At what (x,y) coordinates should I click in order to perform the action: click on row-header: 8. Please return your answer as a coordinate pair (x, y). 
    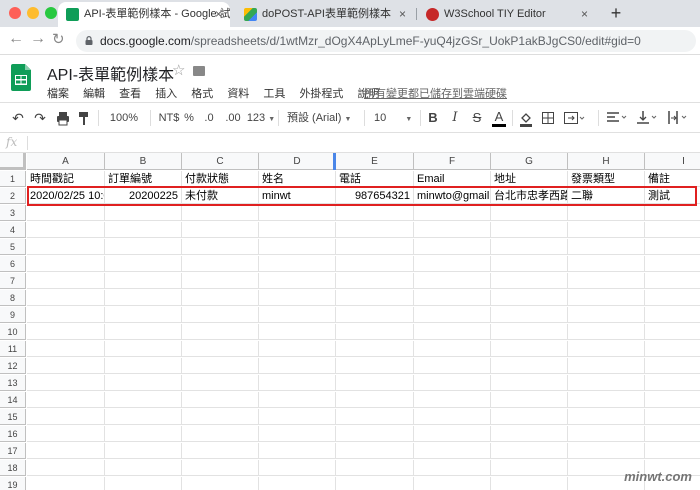
    Looking at the image, I should click on (13, 298).